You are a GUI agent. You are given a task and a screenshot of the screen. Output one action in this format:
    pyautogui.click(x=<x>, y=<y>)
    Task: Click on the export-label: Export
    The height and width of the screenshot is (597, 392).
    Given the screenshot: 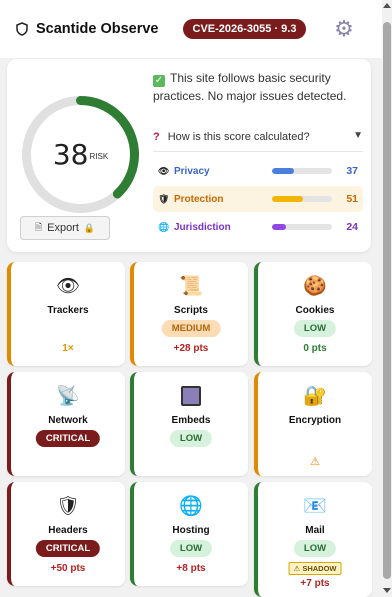 What is the action you would take?
    pyautogui.click(x=63, y=228)
    